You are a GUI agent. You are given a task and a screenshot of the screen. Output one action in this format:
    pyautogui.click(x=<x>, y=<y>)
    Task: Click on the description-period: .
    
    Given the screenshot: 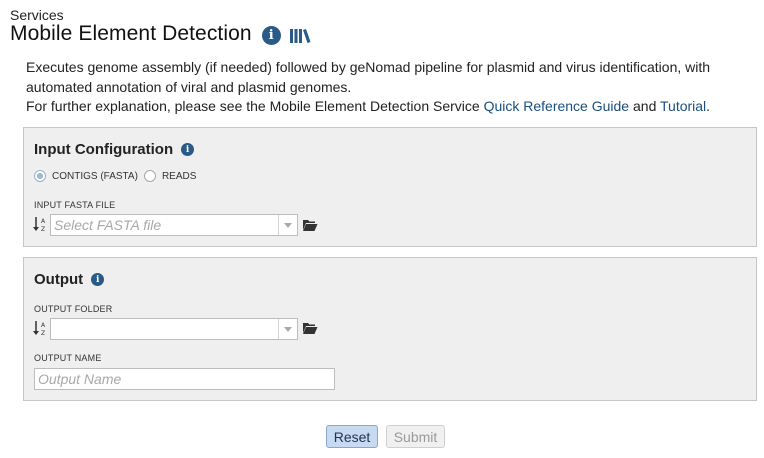 What is the action you would take?
    pyautogui.click(x=708, y=106)
    